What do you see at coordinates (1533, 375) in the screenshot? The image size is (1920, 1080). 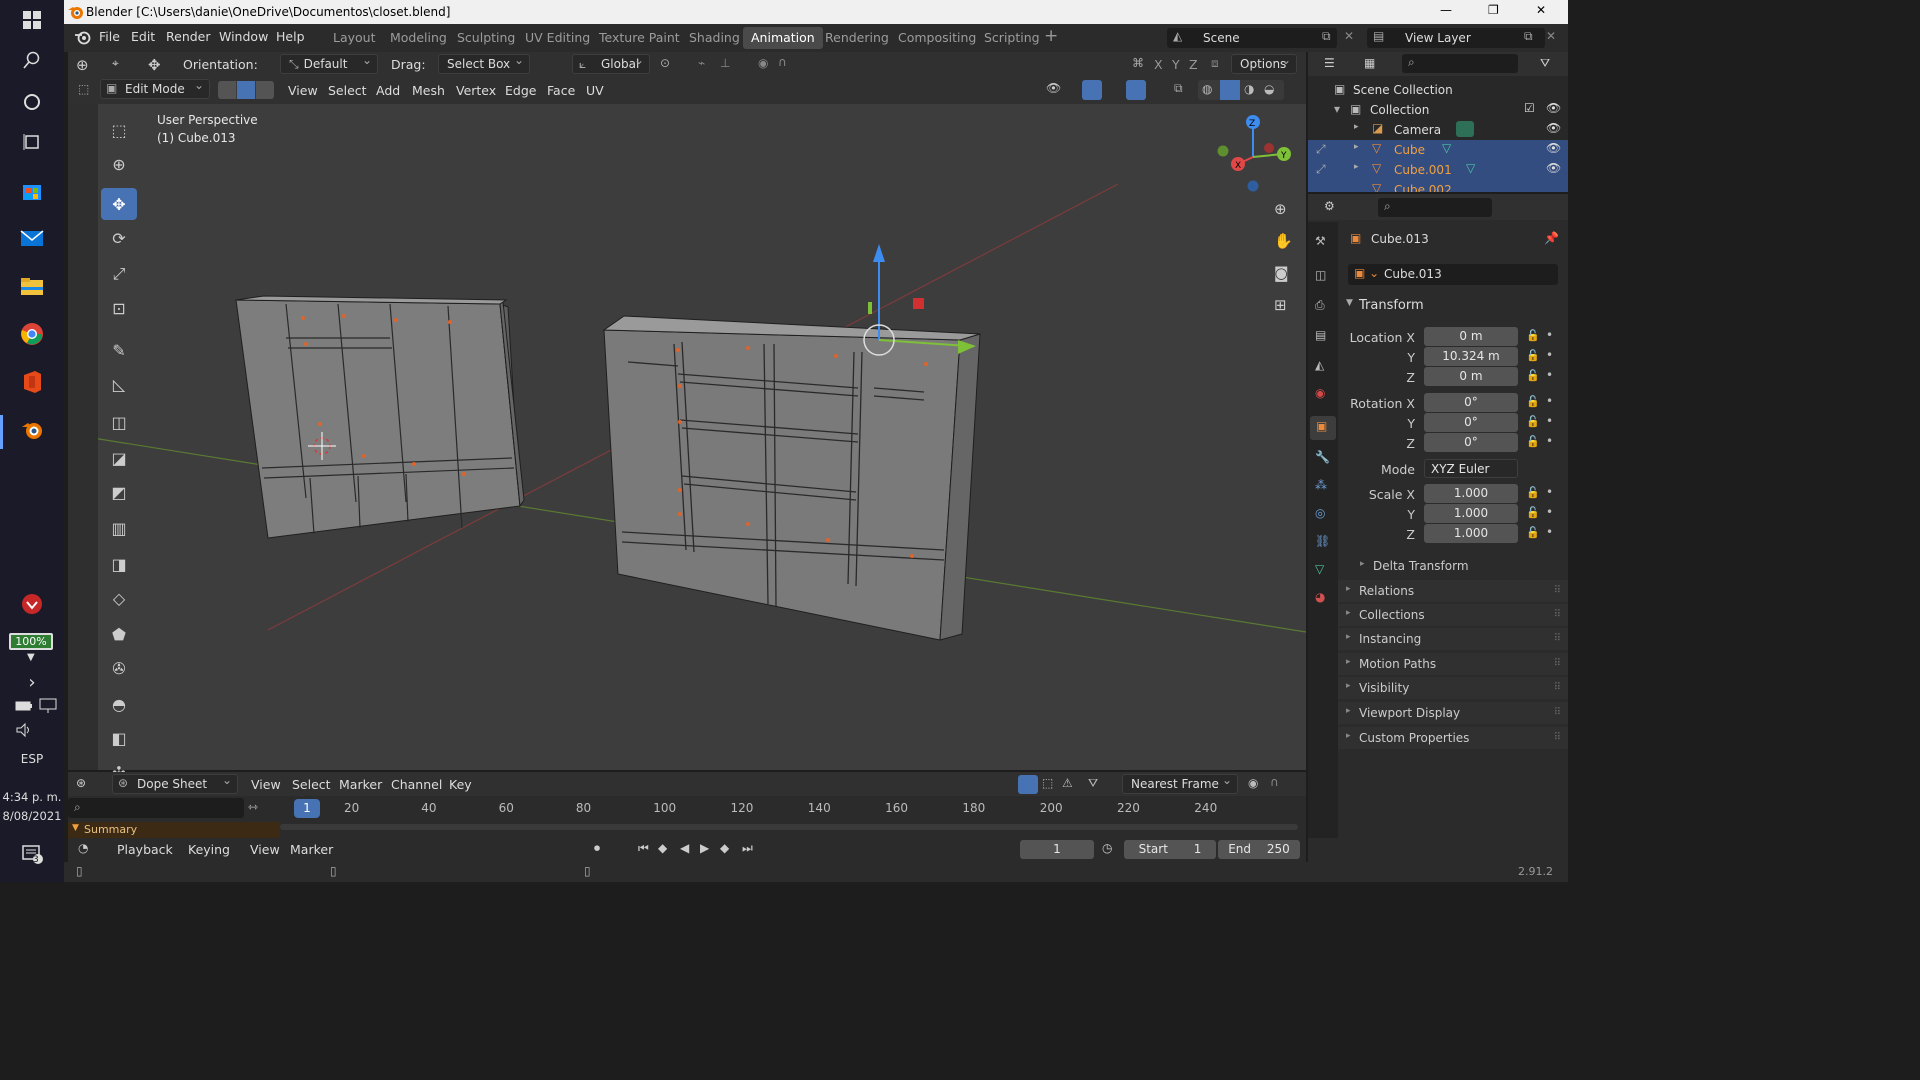 I see `lock-location-z-icon: 🔓` at bounding box center [1533, 375].